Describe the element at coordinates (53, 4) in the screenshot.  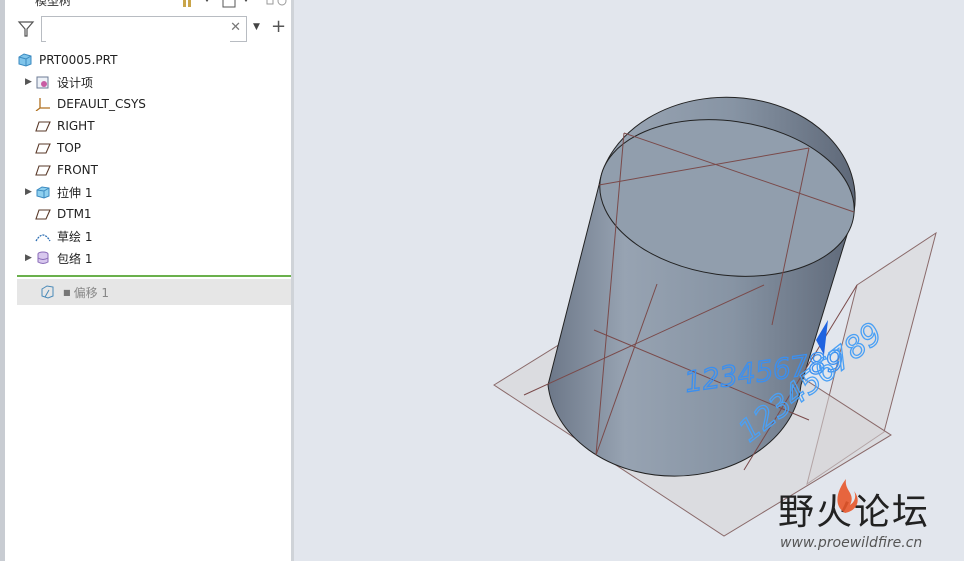
I see `panel-title: 模型树` at that location.